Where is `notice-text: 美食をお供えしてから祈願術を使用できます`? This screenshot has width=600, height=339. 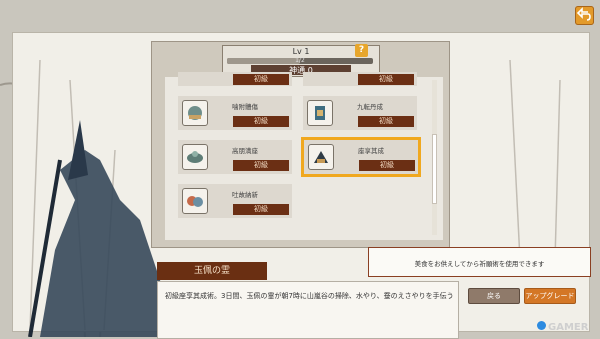
notice-text: 美食をお供えしてから祈願術を使用できます is located at coordinates (479, 264).